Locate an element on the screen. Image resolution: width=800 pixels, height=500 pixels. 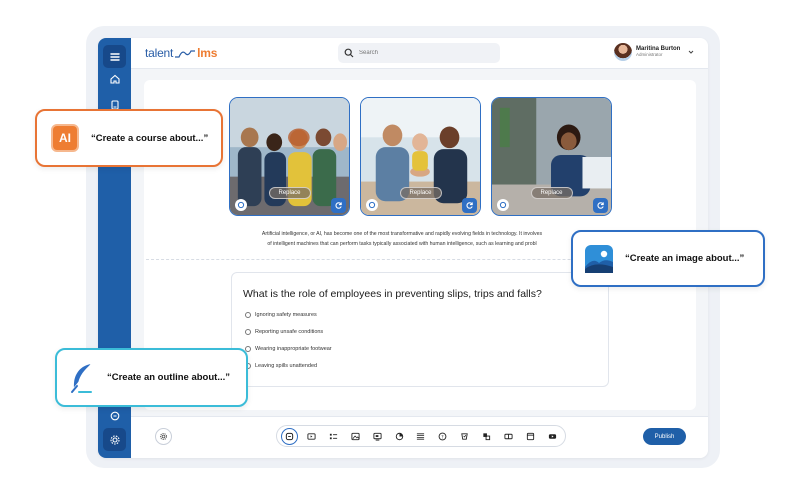
publish-button: Publish is located at coordinates (664, 436).